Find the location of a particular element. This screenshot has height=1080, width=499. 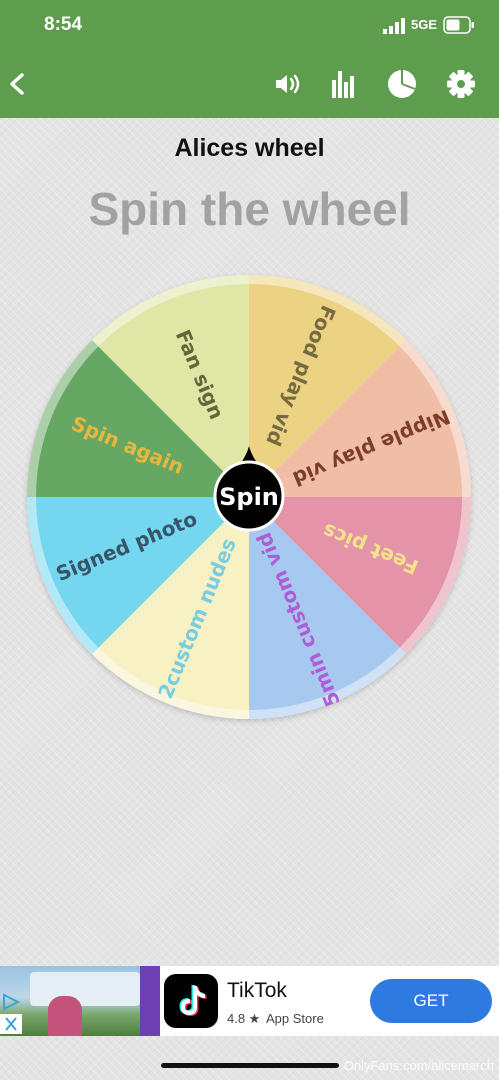

chevron-left-icon is located at coordinates (17, 84).